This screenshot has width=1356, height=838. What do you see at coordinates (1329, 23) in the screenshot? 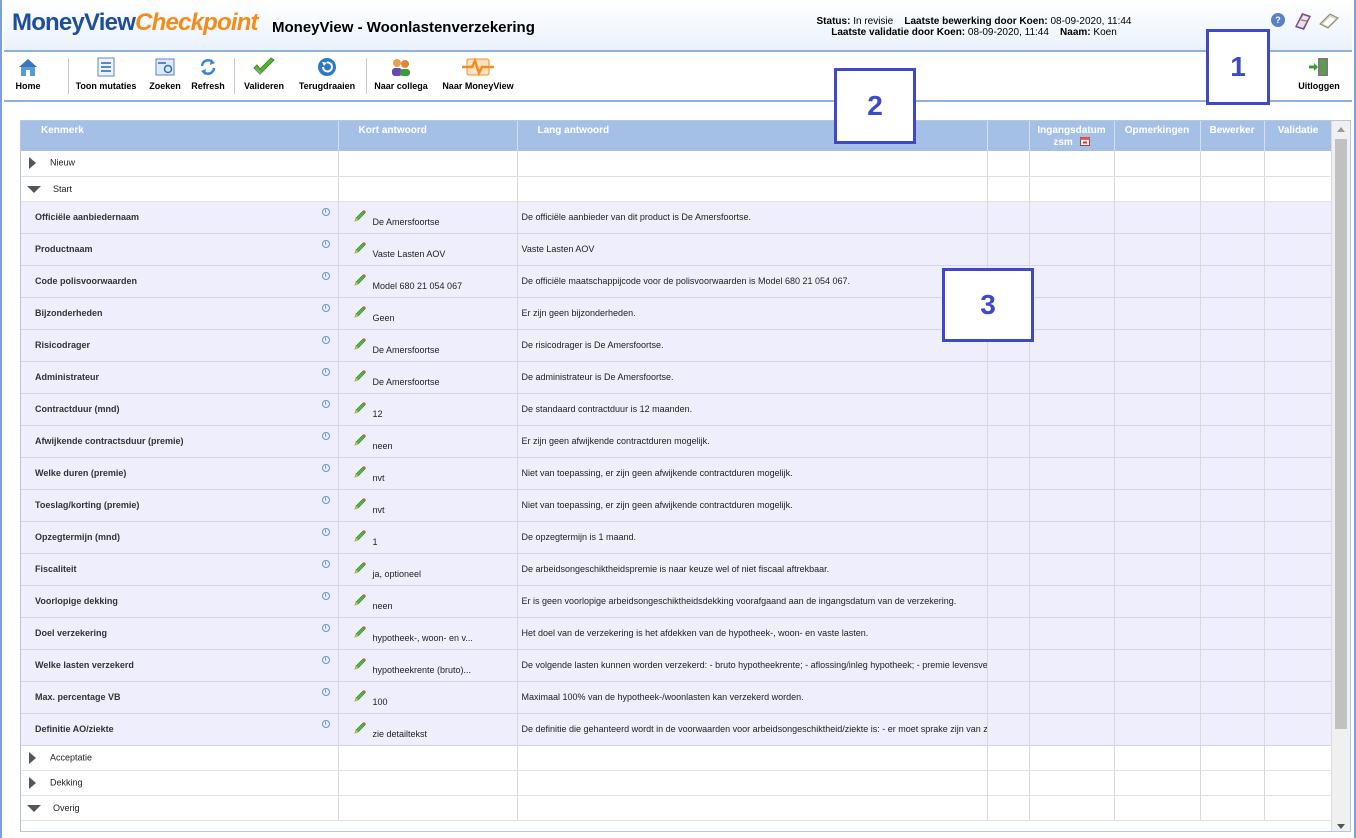
I see `documents-icon` at bounding box center [1329, 23].